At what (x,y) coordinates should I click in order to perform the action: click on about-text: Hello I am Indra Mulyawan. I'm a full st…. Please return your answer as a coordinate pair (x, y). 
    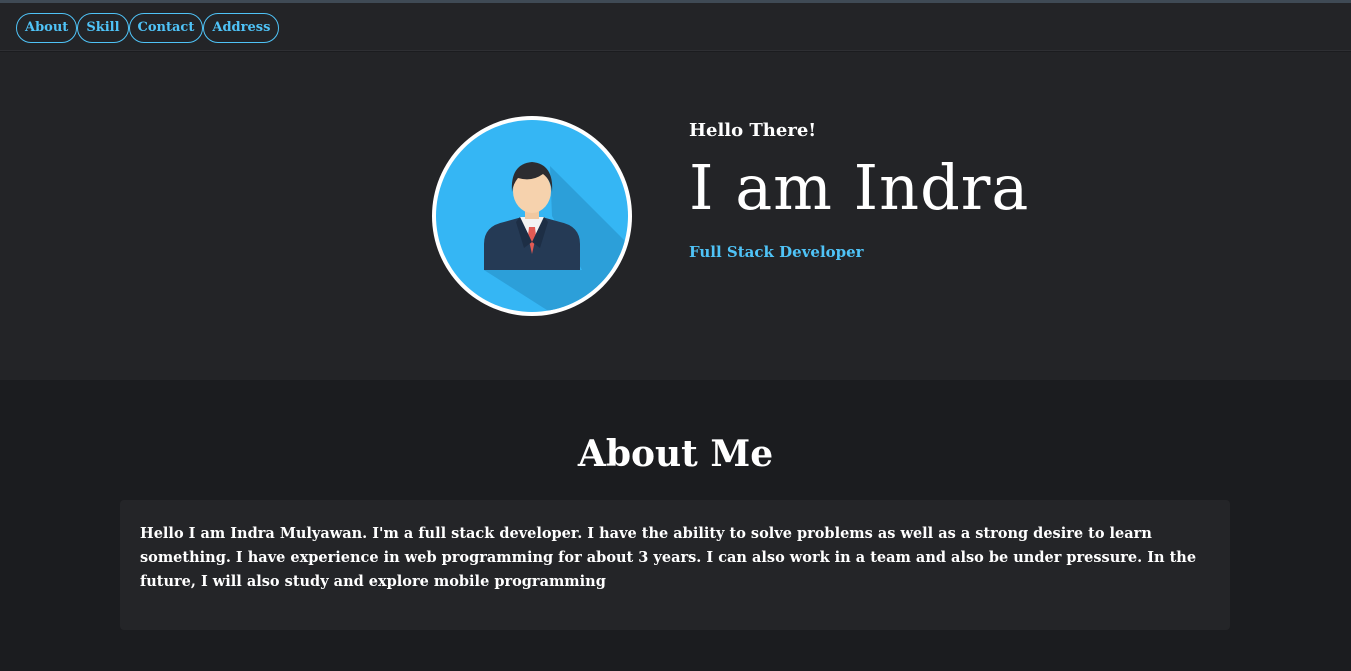
    Looking at the image, I should click on (668, 557).